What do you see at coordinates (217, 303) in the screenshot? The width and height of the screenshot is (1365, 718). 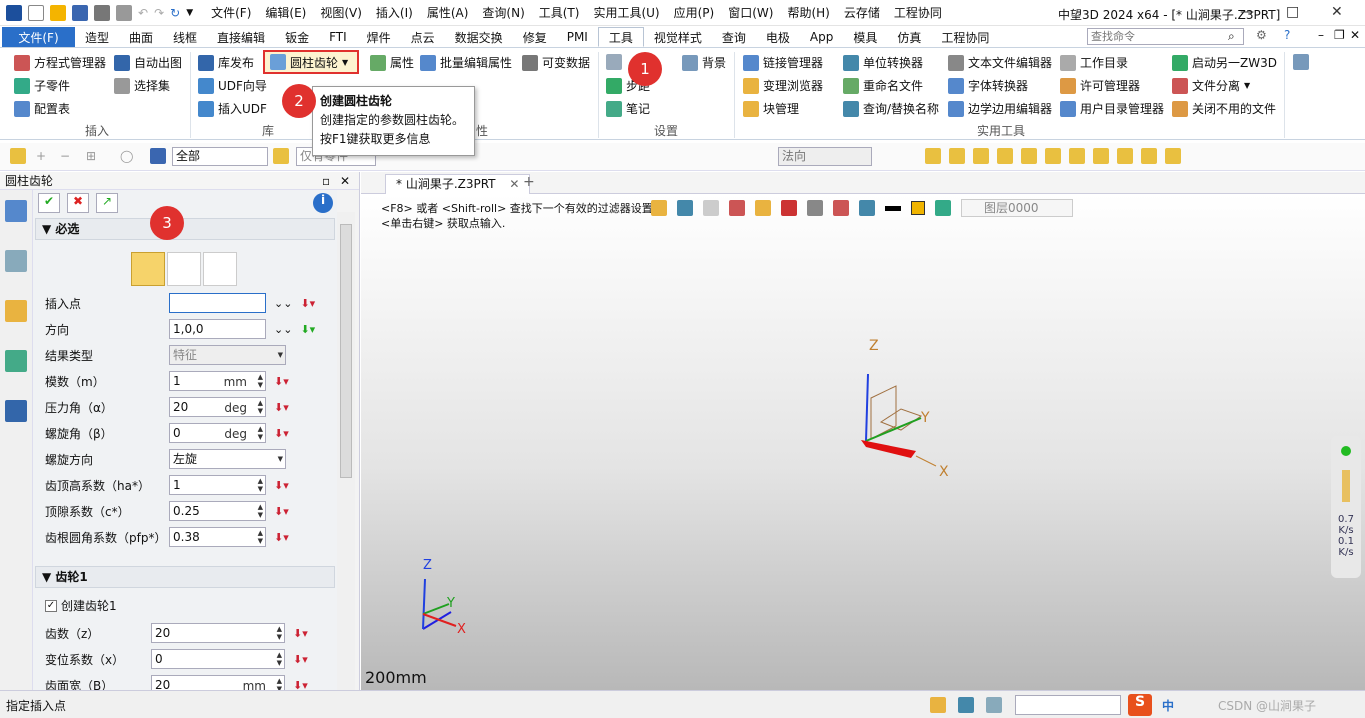 I see `field-input` at bounding box center [217, 303].